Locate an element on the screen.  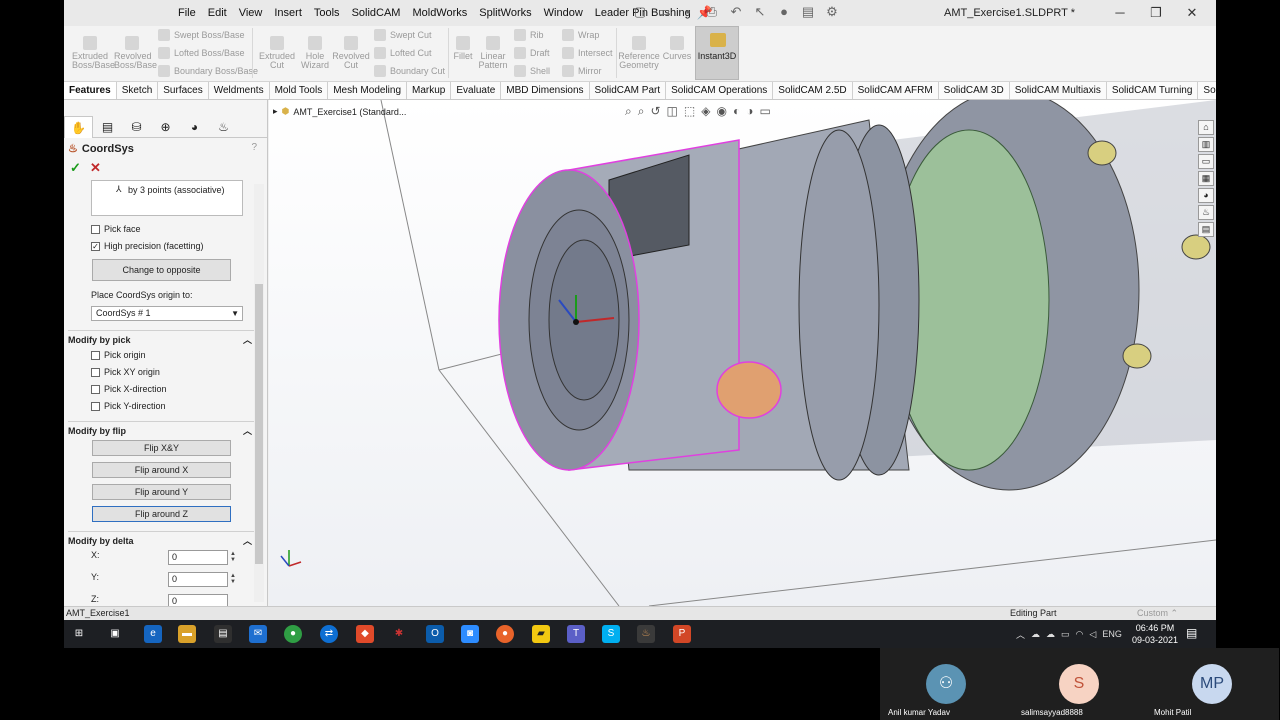
hide-show-icon: ◉ is located at coordinates (721, 111).